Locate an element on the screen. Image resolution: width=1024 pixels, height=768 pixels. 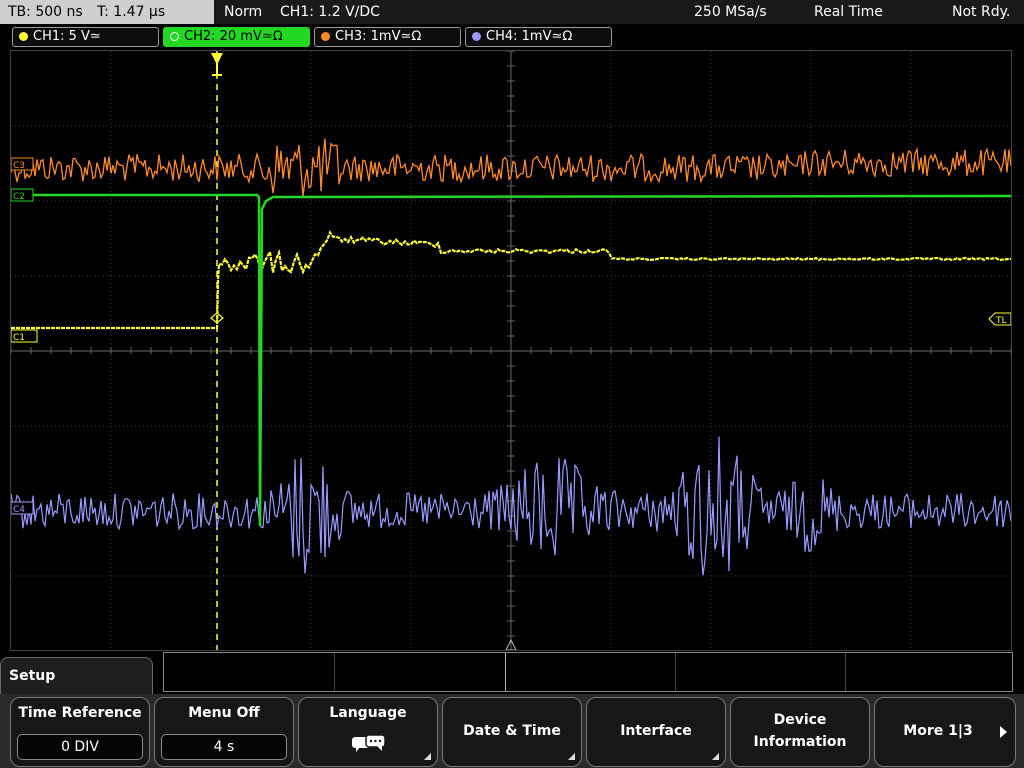
ch1-color-dot is located at coordinates (23, 36).